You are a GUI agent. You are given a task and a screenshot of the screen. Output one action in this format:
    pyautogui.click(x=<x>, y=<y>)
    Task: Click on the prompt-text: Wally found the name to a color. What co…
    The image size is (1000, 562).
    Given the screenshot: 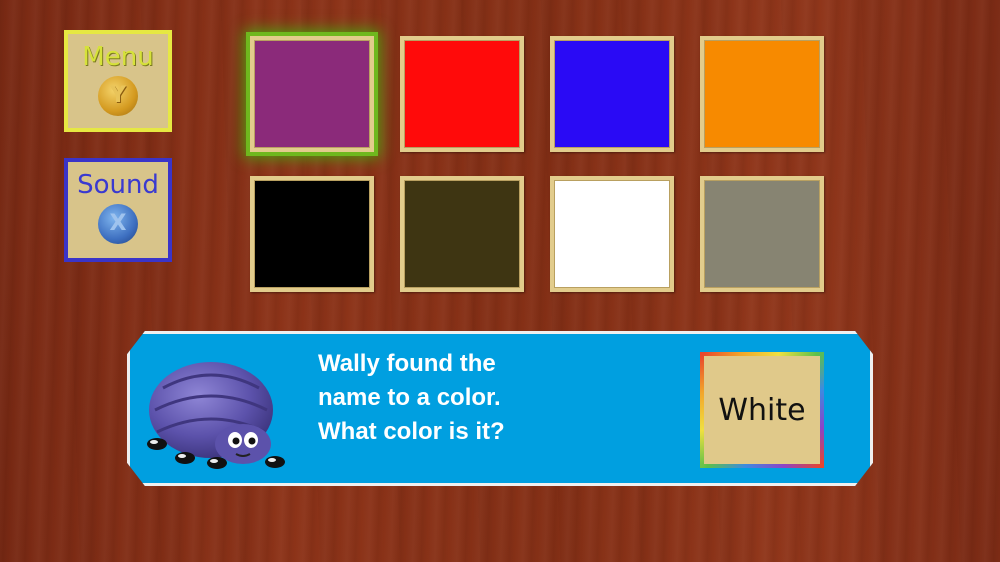 What is the action you would take?
    pyautogui.click(x=498, y=398)
    